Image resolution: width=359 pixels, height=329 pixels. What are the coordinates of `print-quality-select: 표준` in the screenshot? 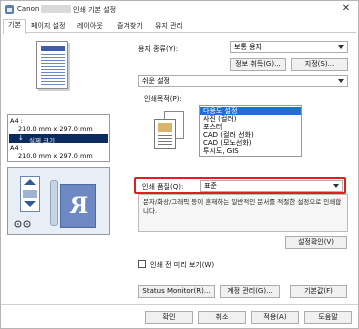 It's located at (271, 186).